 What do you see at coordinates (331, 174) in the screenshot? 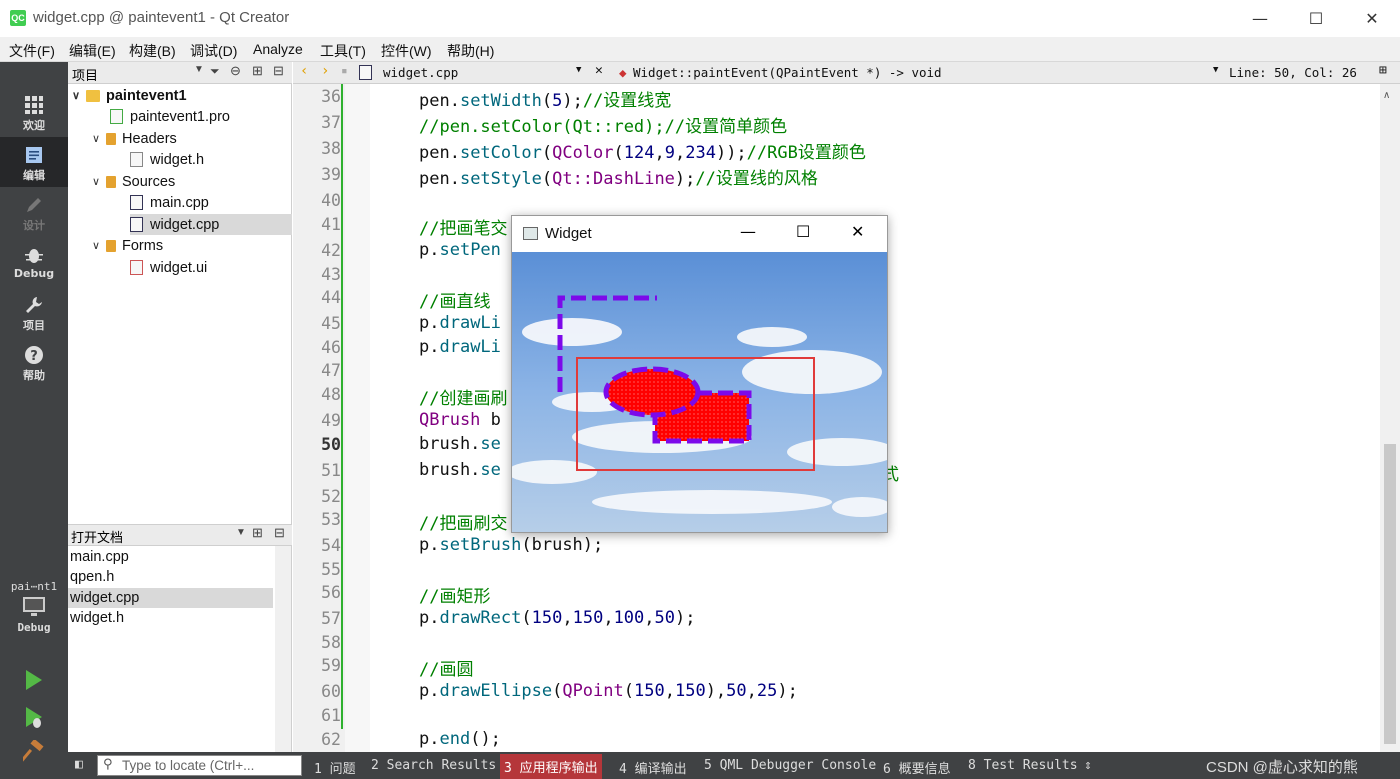
I see `line-number: 39` at bounding box center [331, 174].